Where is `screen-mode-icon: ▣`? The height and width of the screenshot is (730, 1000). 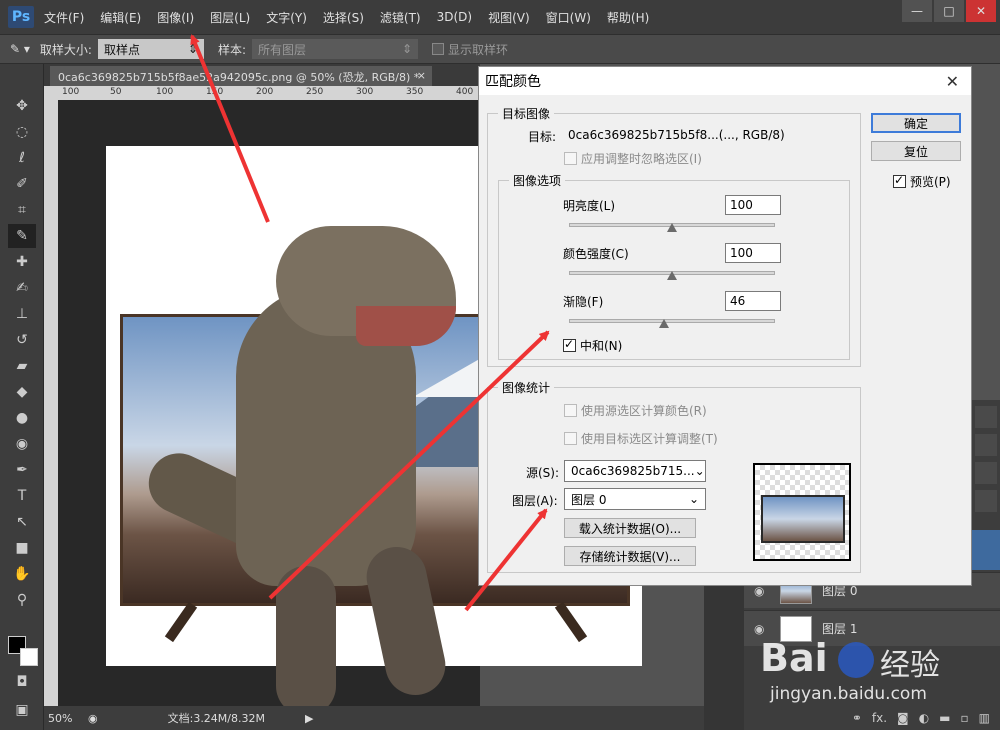 screen-mode-icon: ▣ is located at coordinates (22, 710).